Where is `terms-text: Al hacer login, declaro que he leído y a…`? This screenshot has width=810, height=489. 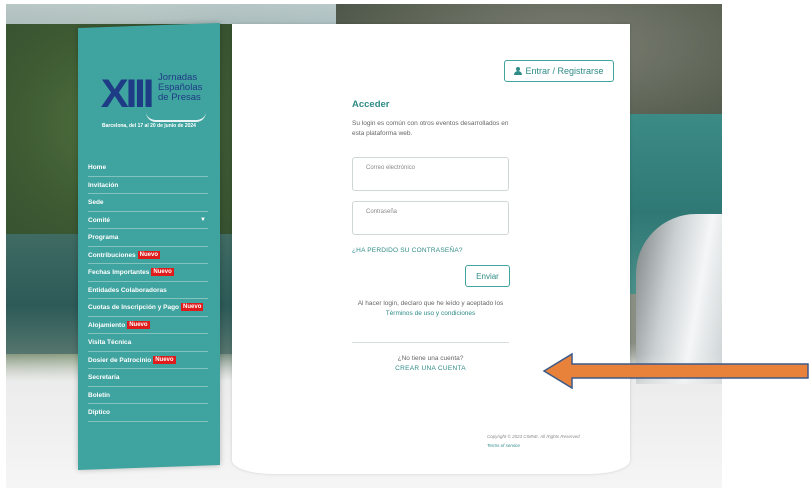
terms-text: Al hacer login, declaro que he leído y a… is located at coordinates (430, 303).